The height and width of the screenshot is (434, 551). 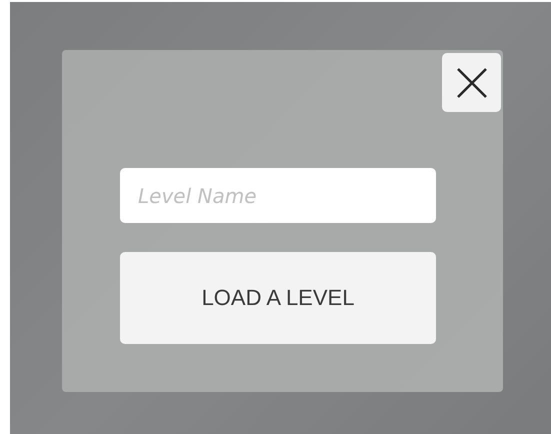 I want to click on close-icon, so click(x=471, y=83).